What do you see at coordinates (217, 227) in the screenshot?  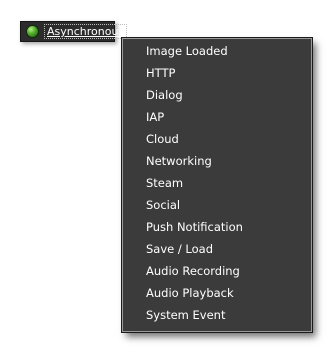 I see `menu-item-push-notification: Push Notification` at bounding box center [217, 227].